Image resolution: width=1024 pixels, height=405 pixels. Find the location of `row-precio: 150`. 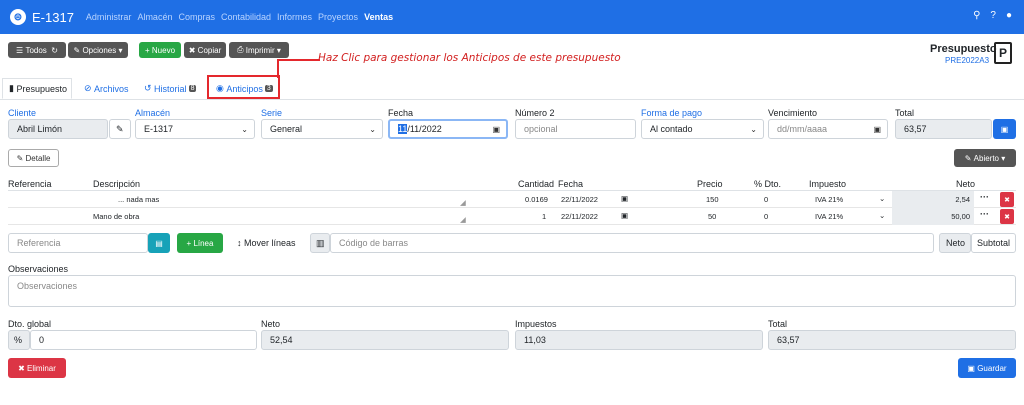

row-precio: 150 is located at coordinates (712, 199).